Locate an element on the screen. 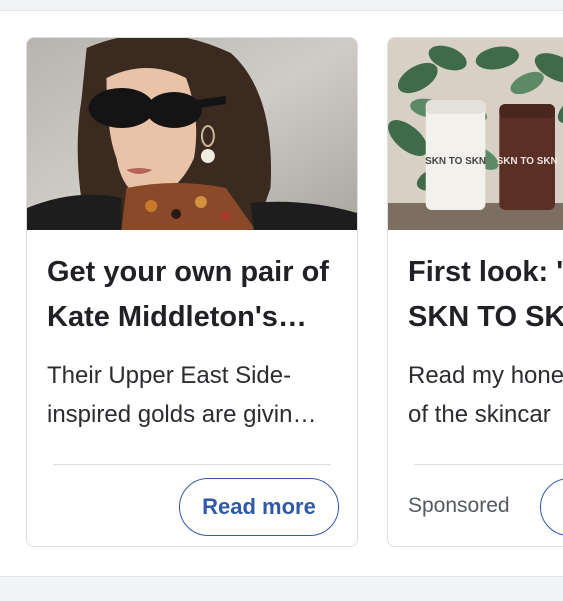 Image resolution: width=563 pixels, height=601 pixels. bottom-band is located at coordinates (281, 588).